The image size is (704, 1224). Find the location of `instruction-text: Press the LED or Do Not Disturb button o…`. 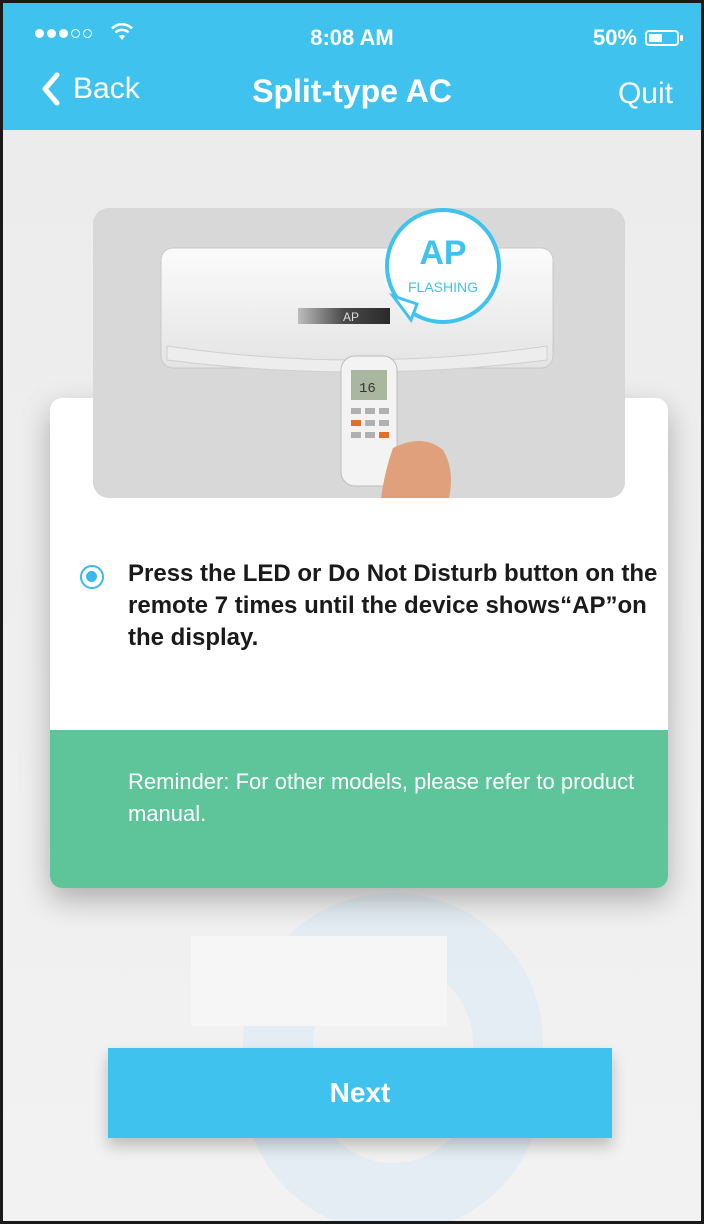

instruction-text: Press the LED or Do Not Disturb button o… is located at coordinates (393, 605).